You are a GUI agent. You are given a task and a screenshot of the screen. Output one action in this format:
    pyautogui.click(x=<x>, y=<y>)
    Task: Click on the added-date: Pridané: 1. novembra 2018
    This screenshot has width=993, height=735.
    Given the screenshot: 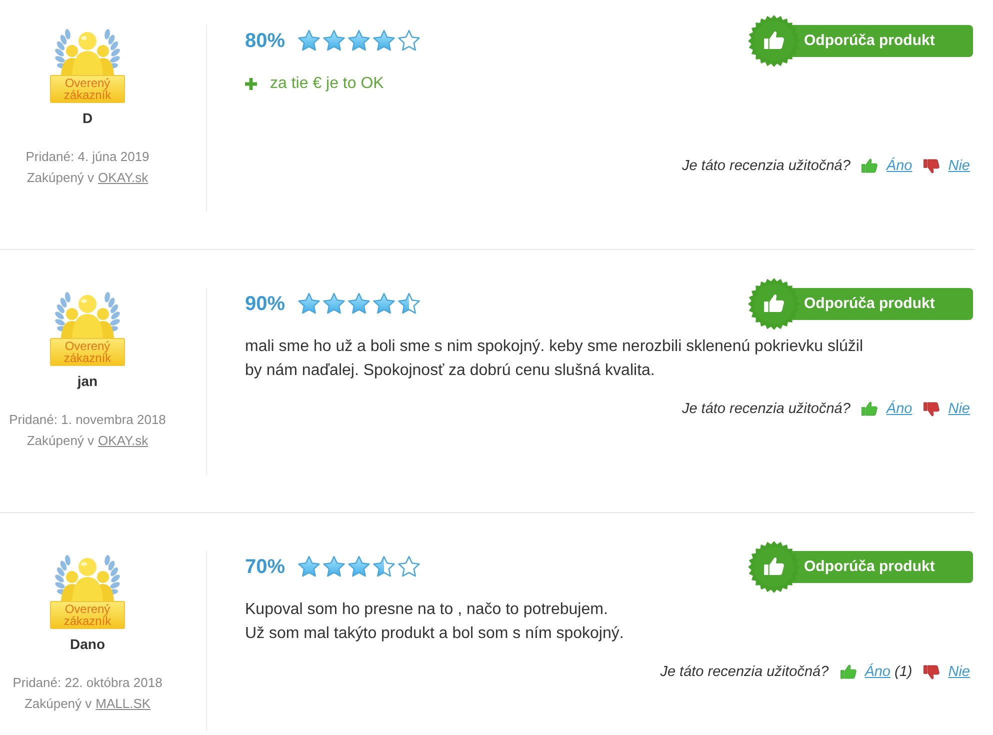 What is the action you would take?
    pyautogui.click(x=87, y=420)
    